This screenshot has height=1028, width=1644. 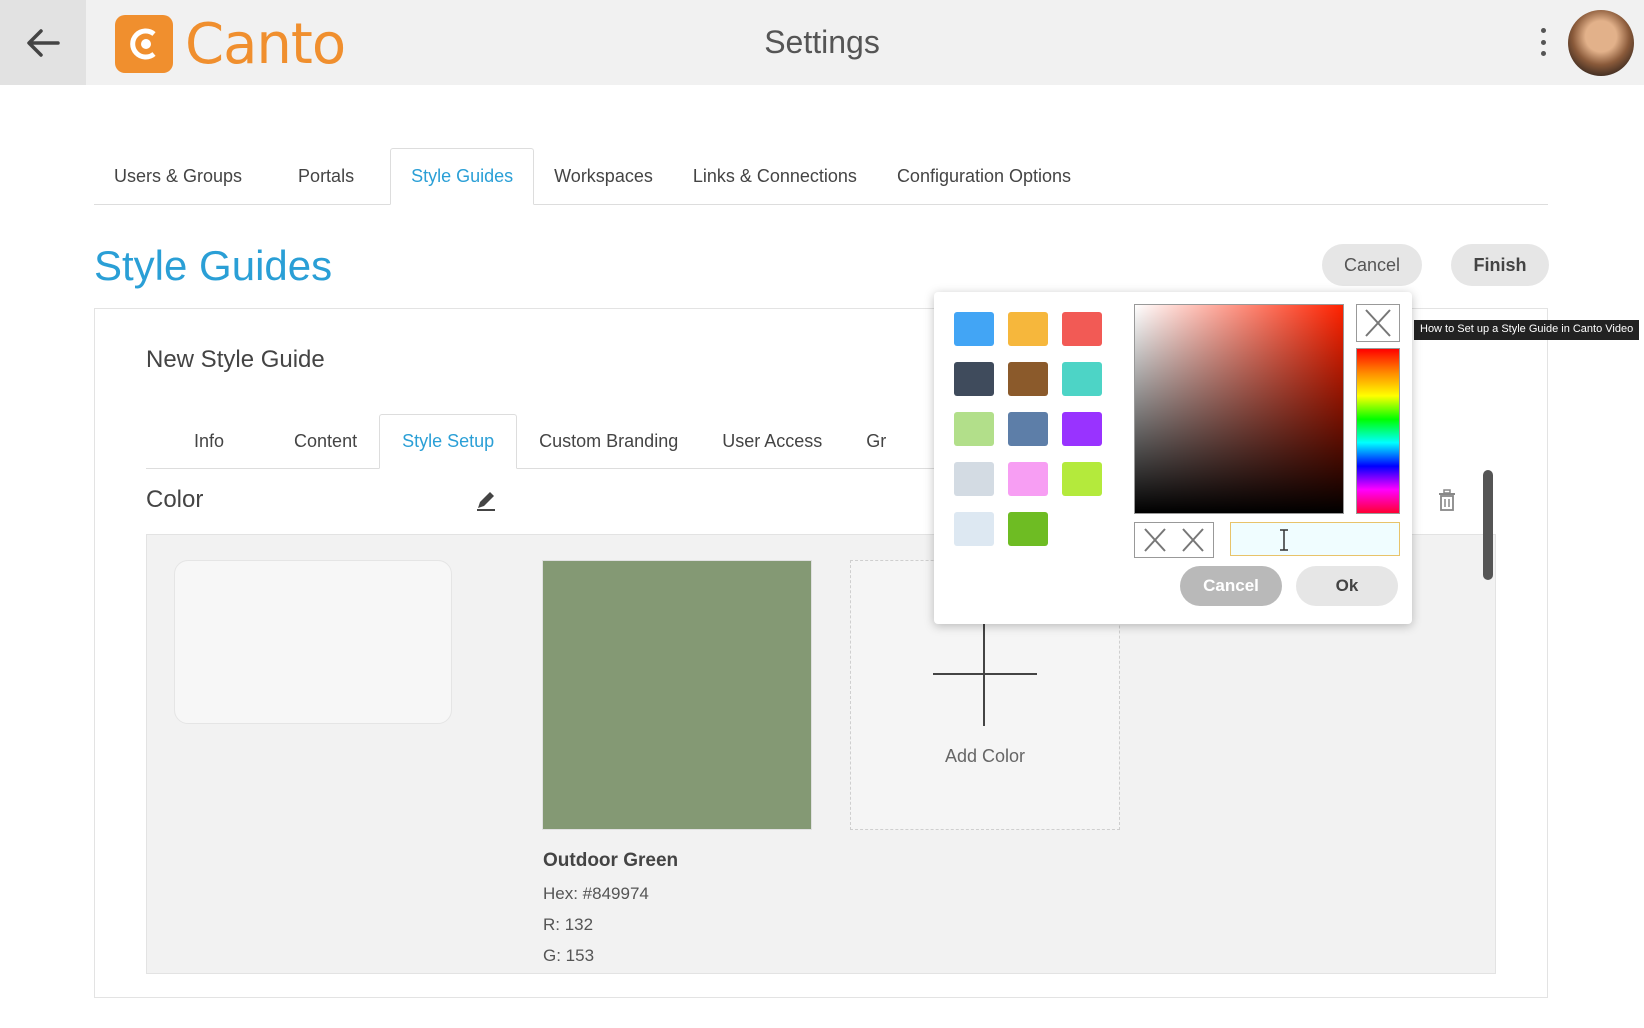 I want to click on tab-style-setup: Style Setup, so click(x=448, y=441).